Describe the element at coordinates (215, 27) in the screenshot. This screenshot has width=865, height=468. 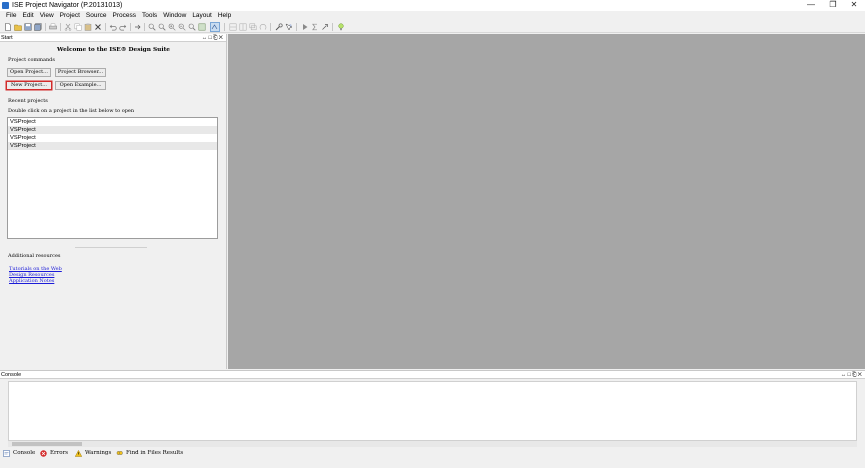
I see `view-design-icon` at that location.